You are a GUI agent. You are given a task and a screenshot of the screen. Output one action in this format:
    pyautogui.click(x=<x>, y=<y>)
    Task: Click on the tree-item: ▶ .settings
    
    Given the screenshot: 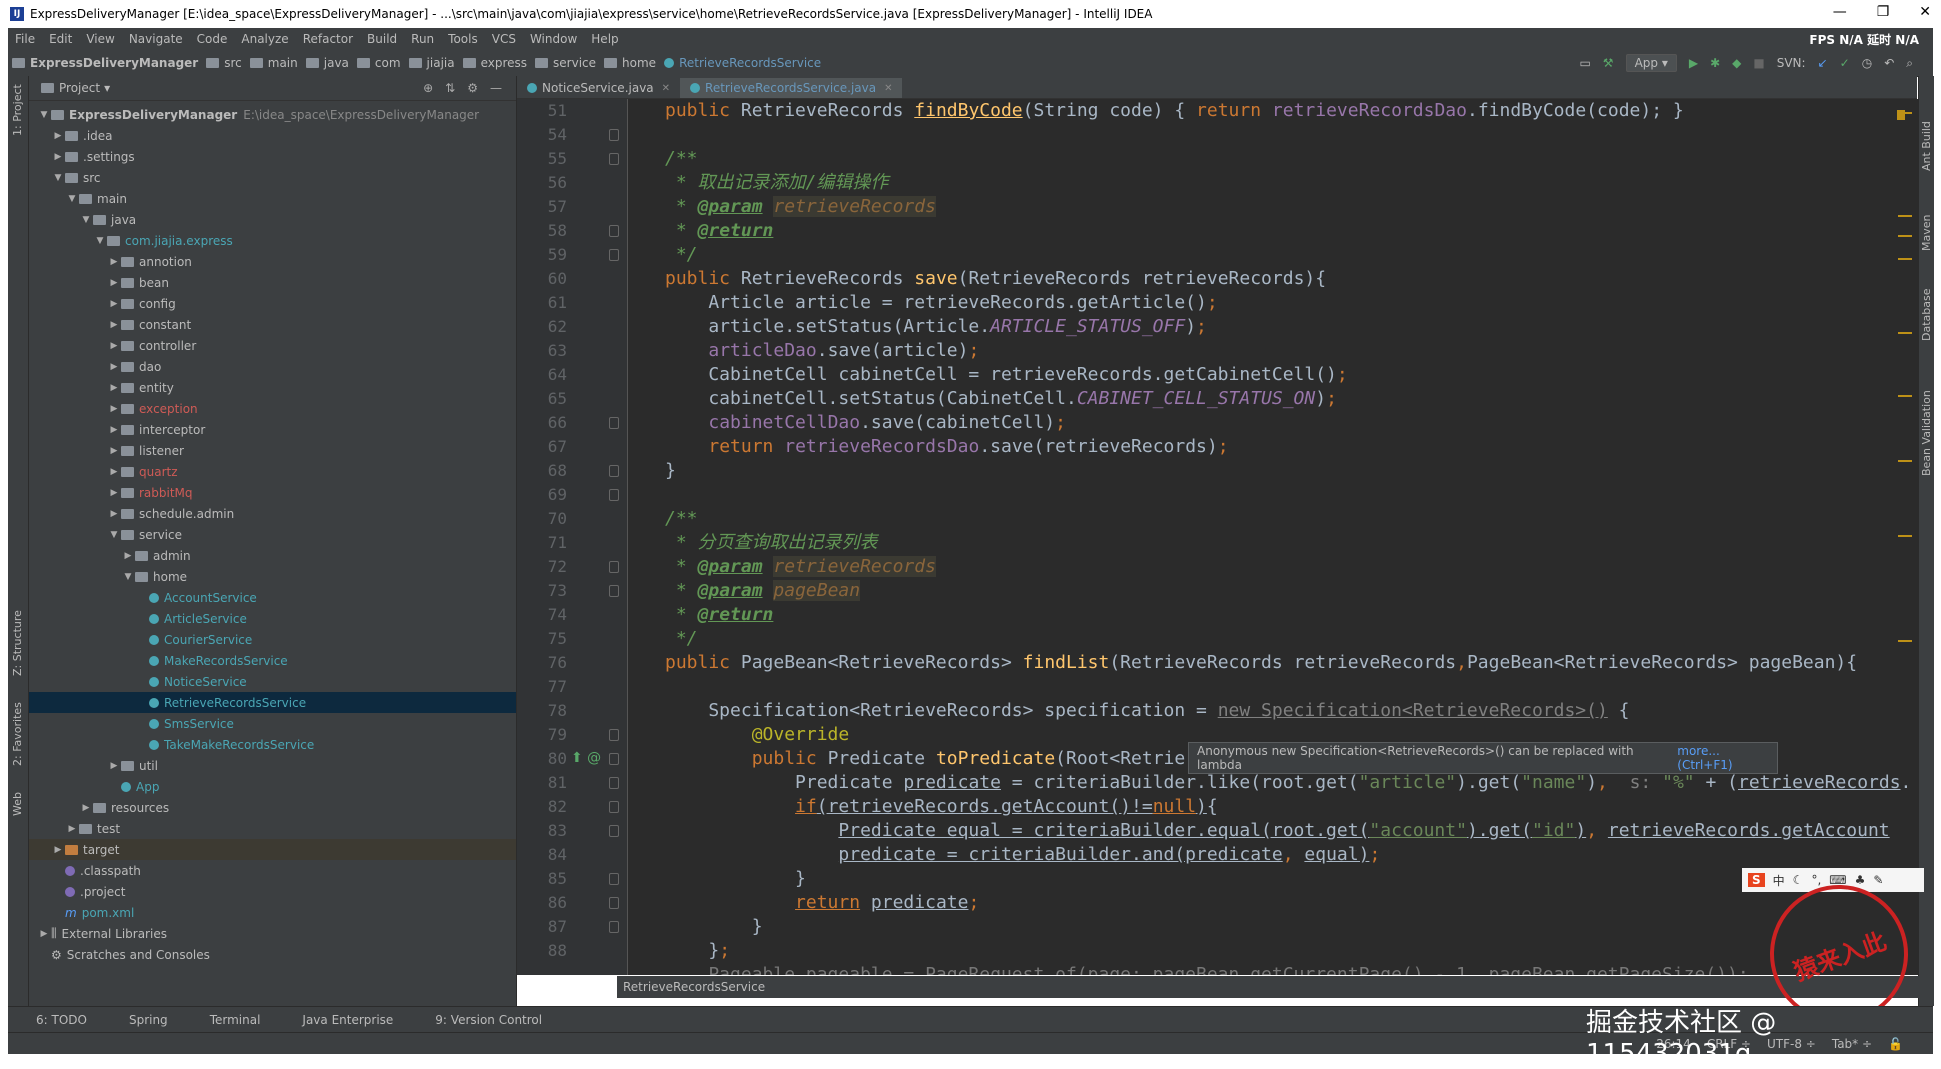 What is the action you would take?
    pyautogui.click(x=272, y=156)
    